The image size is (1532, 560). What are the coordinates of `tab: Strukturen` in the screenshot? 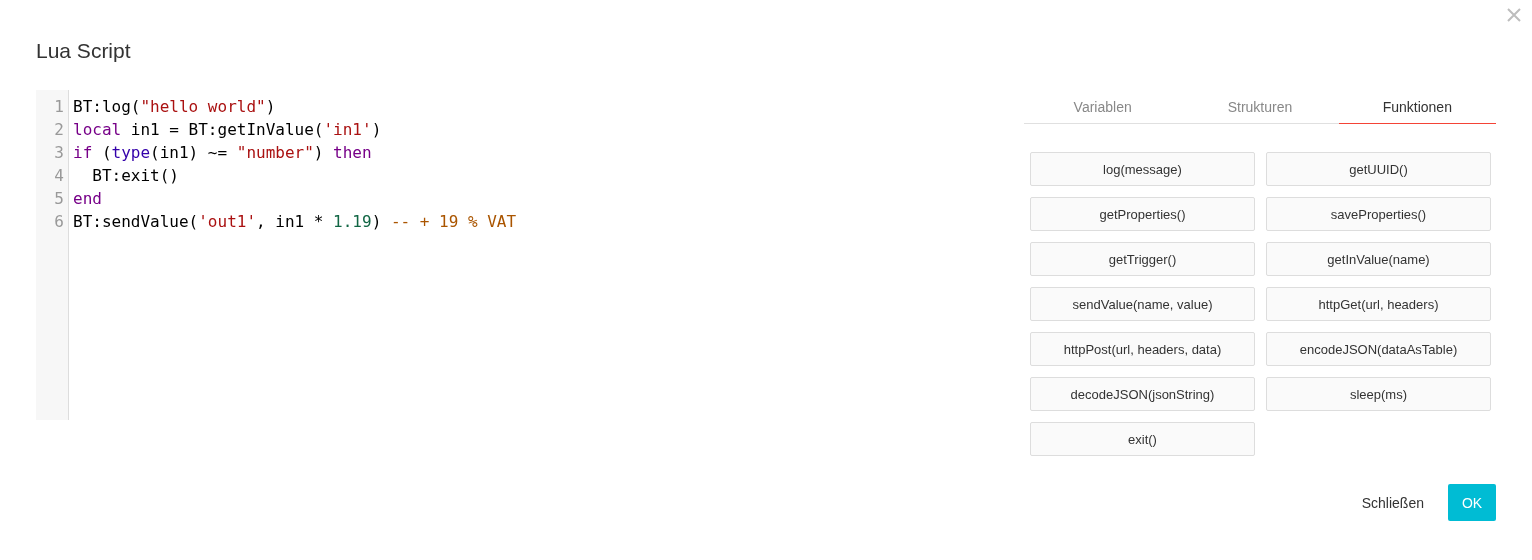 It's located at (1260, 107).